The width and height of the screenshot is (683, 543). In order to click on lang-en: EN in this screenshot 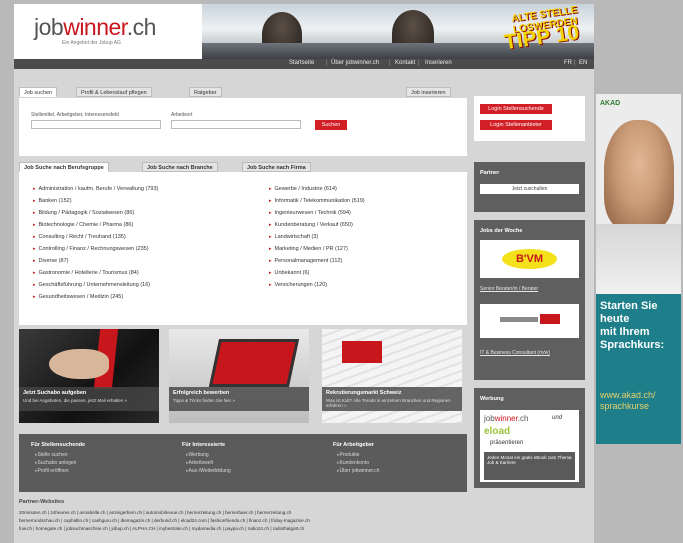, I will do `click(583, 63)`.